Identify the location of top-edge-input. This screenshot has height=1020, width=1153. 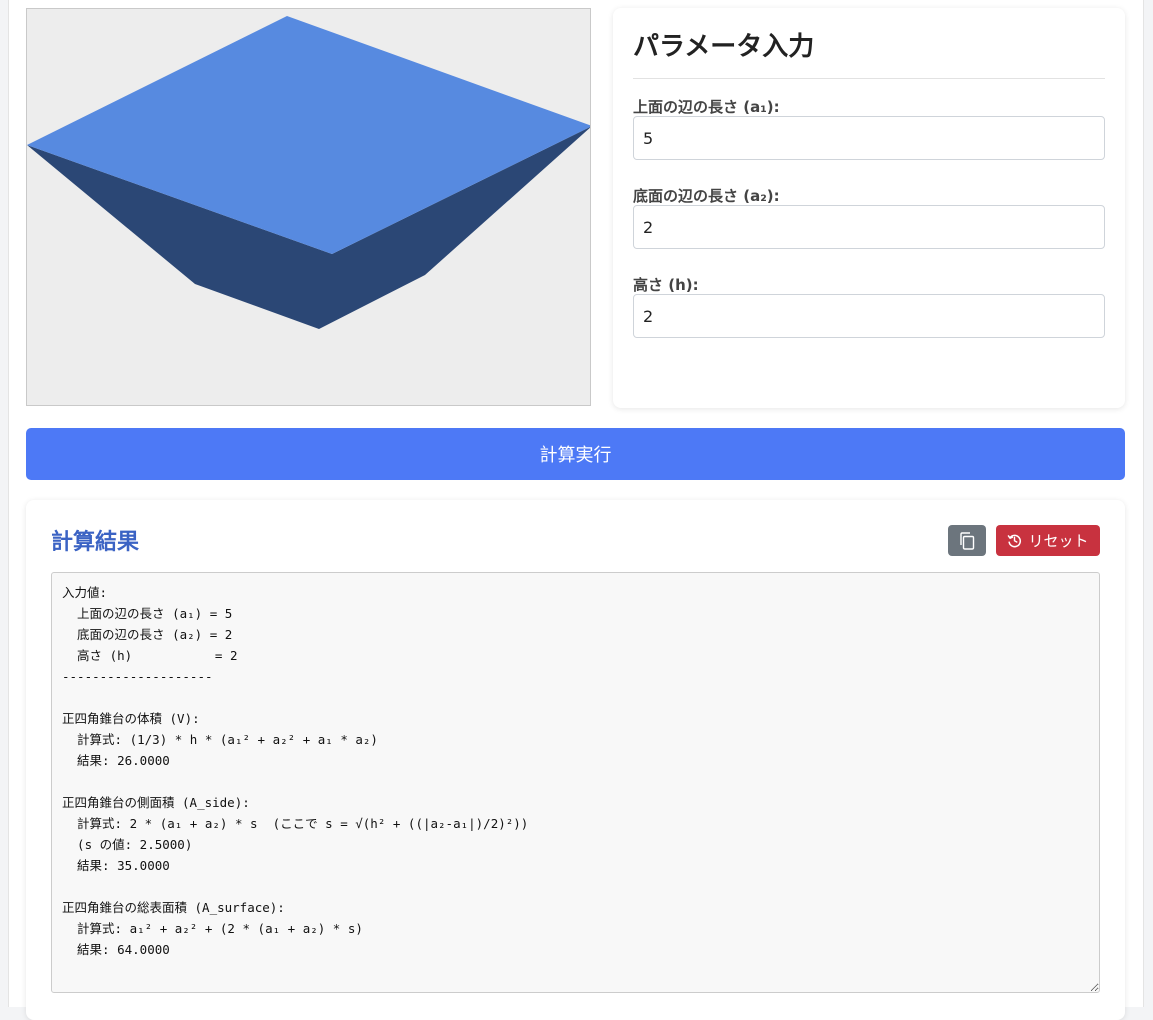
(869, 138).